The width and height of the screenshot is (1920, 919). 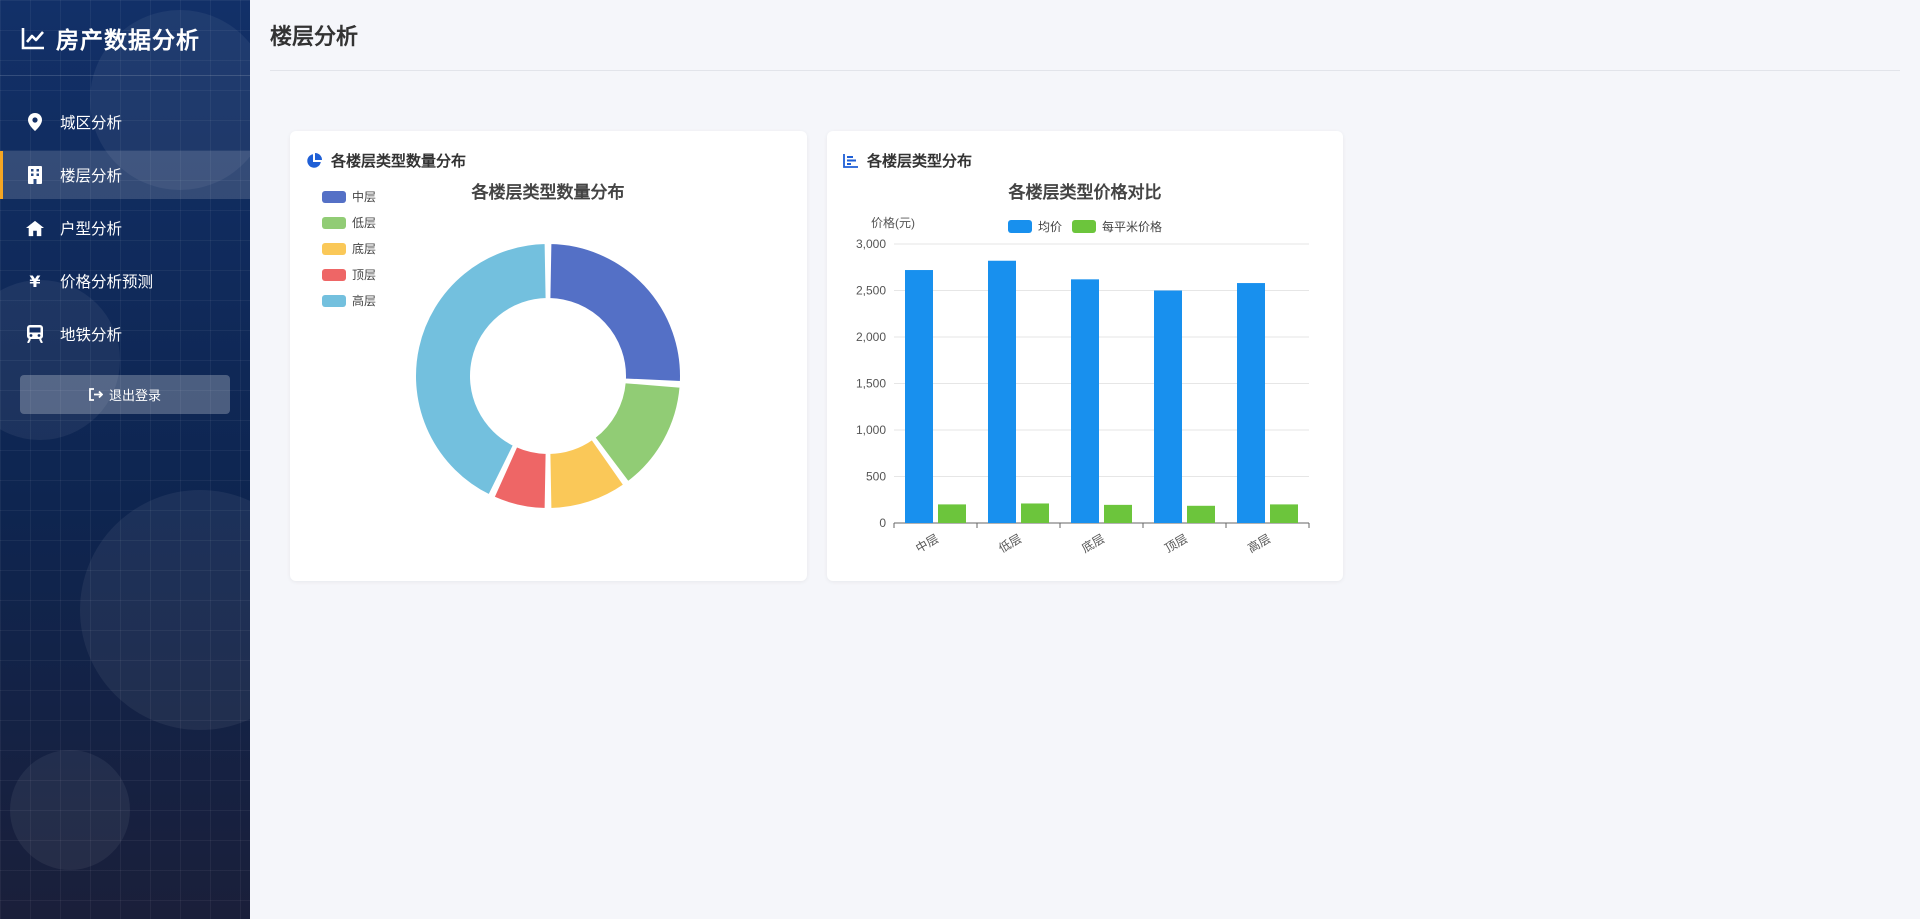 What do you see at coordinates (893, 222) in the screenshot?
I see `y-axis-label: 价格(元)` at bounding box center [893, 222].